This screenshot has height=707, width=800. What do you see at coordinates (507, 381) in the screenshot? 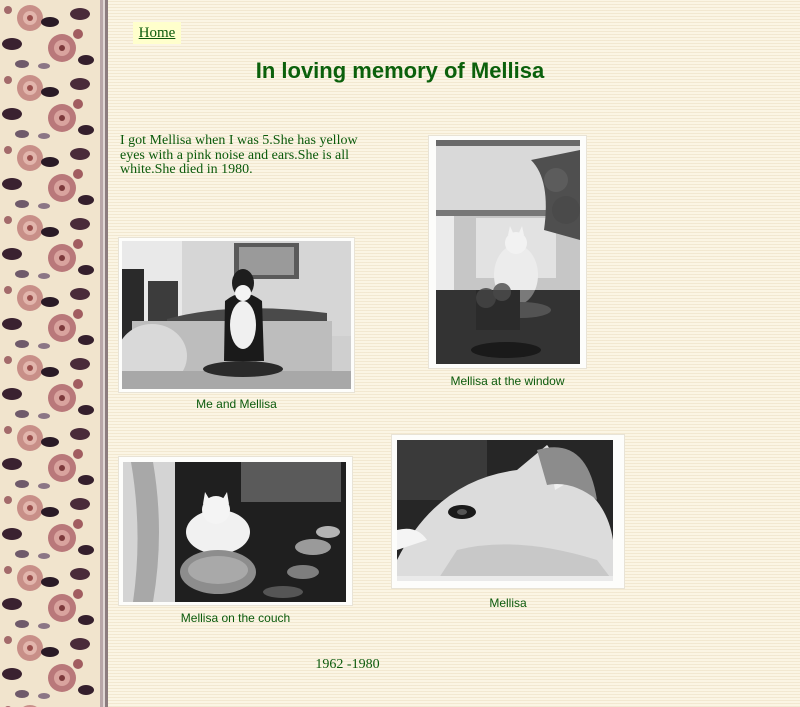
I see `caption-mellisa-at-window: Mellisa at the window` at bounding box center [507, 381].